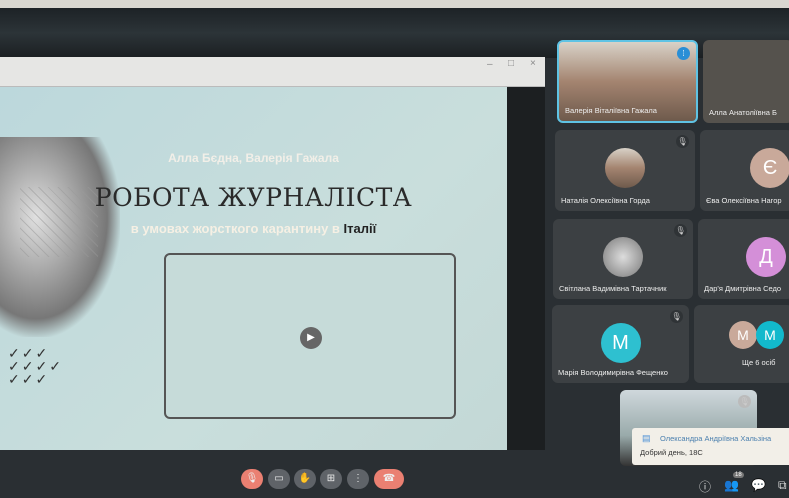 The image size is (789, 498). I want to click on participant-tile: ⁞ Валерія Віталіївна Гажала, so click(627, 81).